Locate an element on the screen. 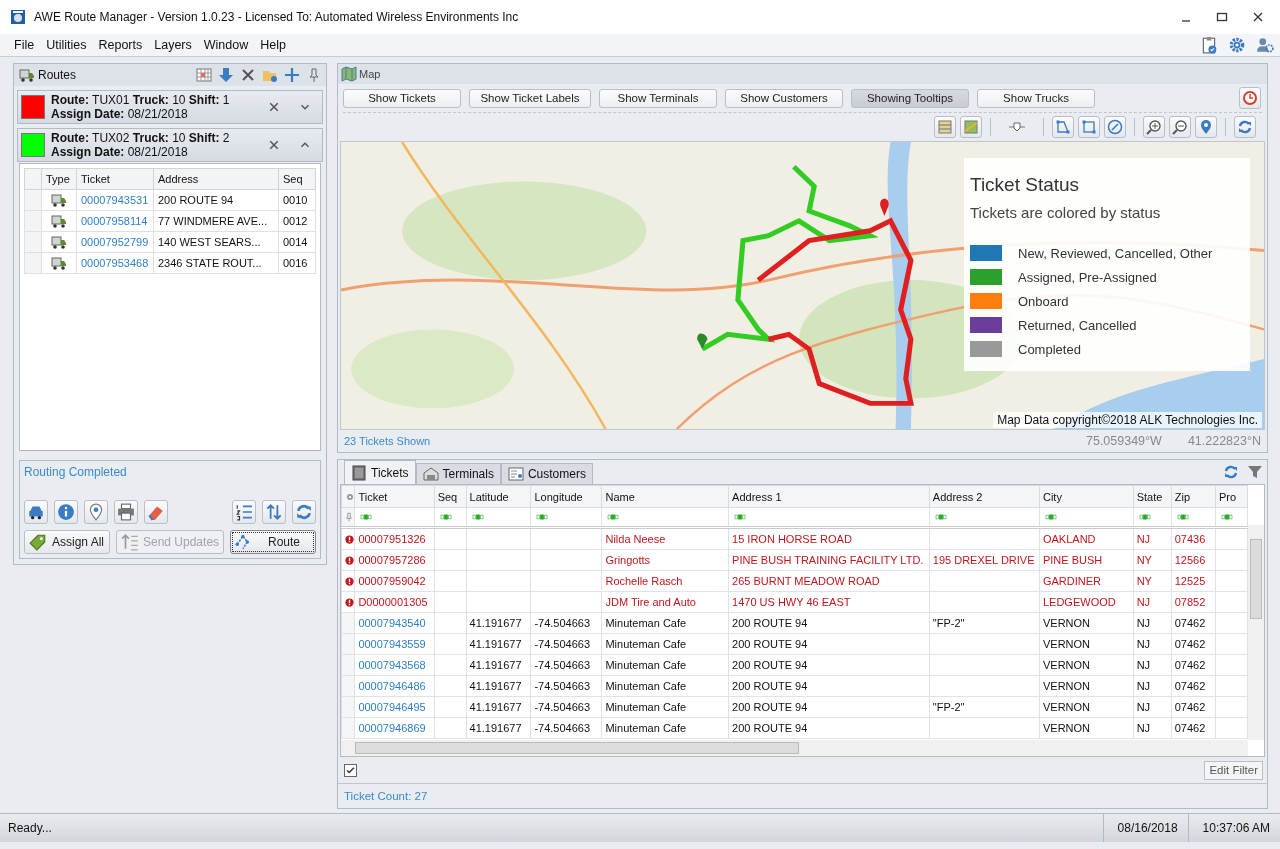 This screenshot has width=1280, height=849. route-card: Route: TUX02 Truck: 10 Shift: 2 Assign Date: 08/21/2018 is located at coordinates (170, 144).